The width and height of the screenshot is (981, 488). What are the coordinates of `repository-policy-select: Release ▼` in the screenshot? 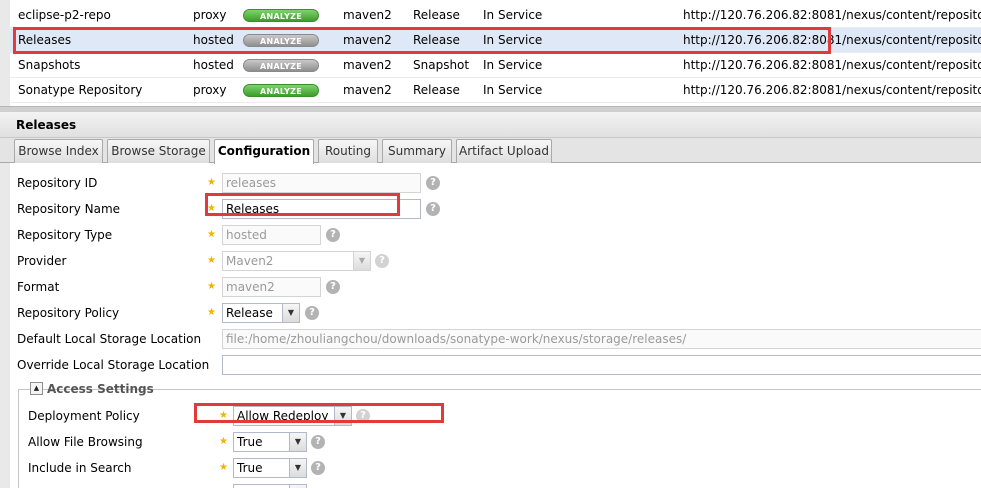 It's located at (261, 313).